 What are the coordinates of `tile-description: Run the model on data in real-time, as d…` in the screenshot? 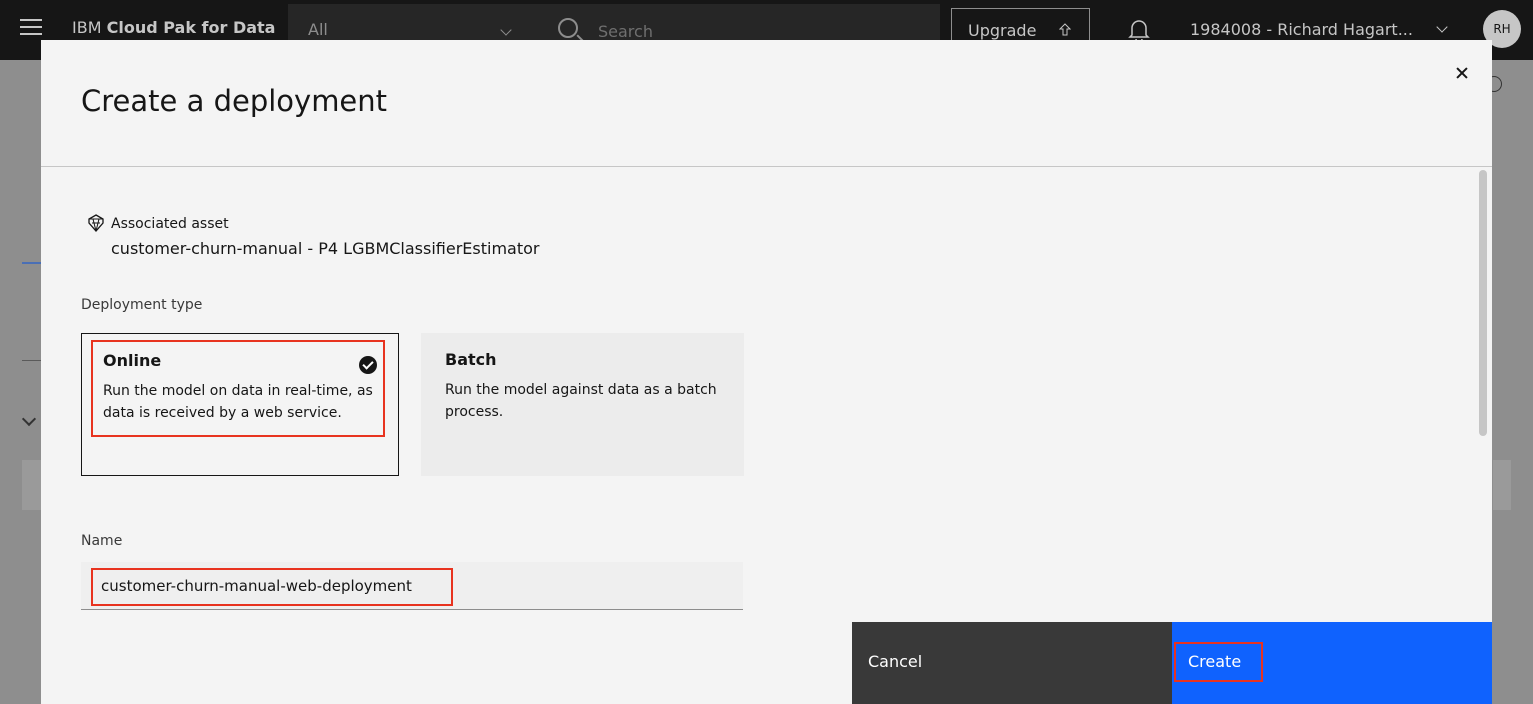 It's located at (238, 402).